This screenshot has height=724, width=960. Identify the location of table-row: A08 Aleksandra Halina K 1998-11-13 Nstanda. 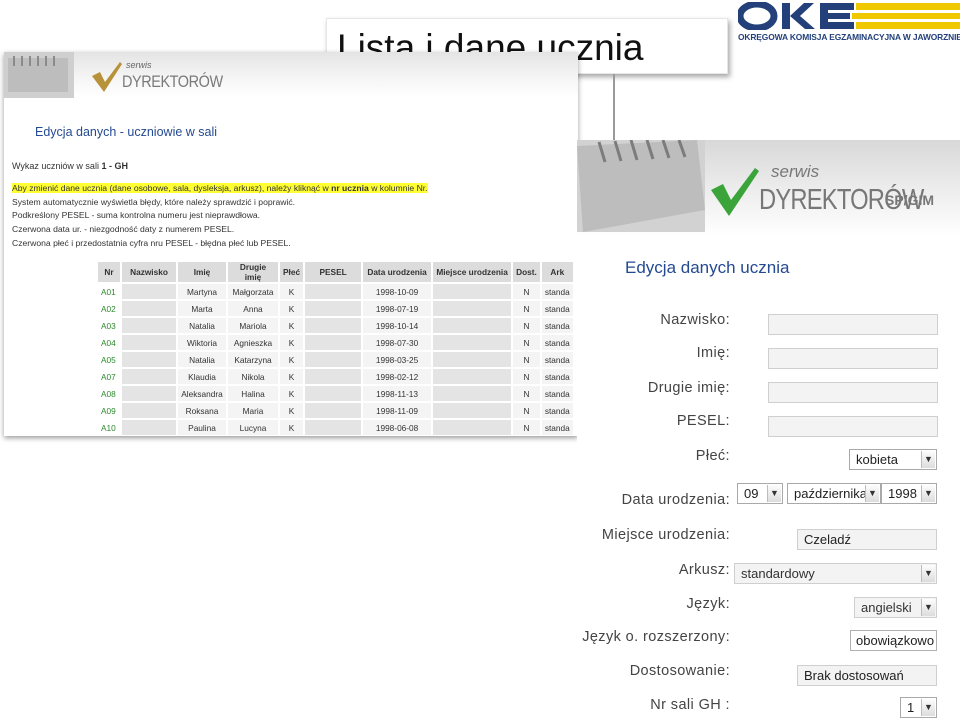
(335, 393).